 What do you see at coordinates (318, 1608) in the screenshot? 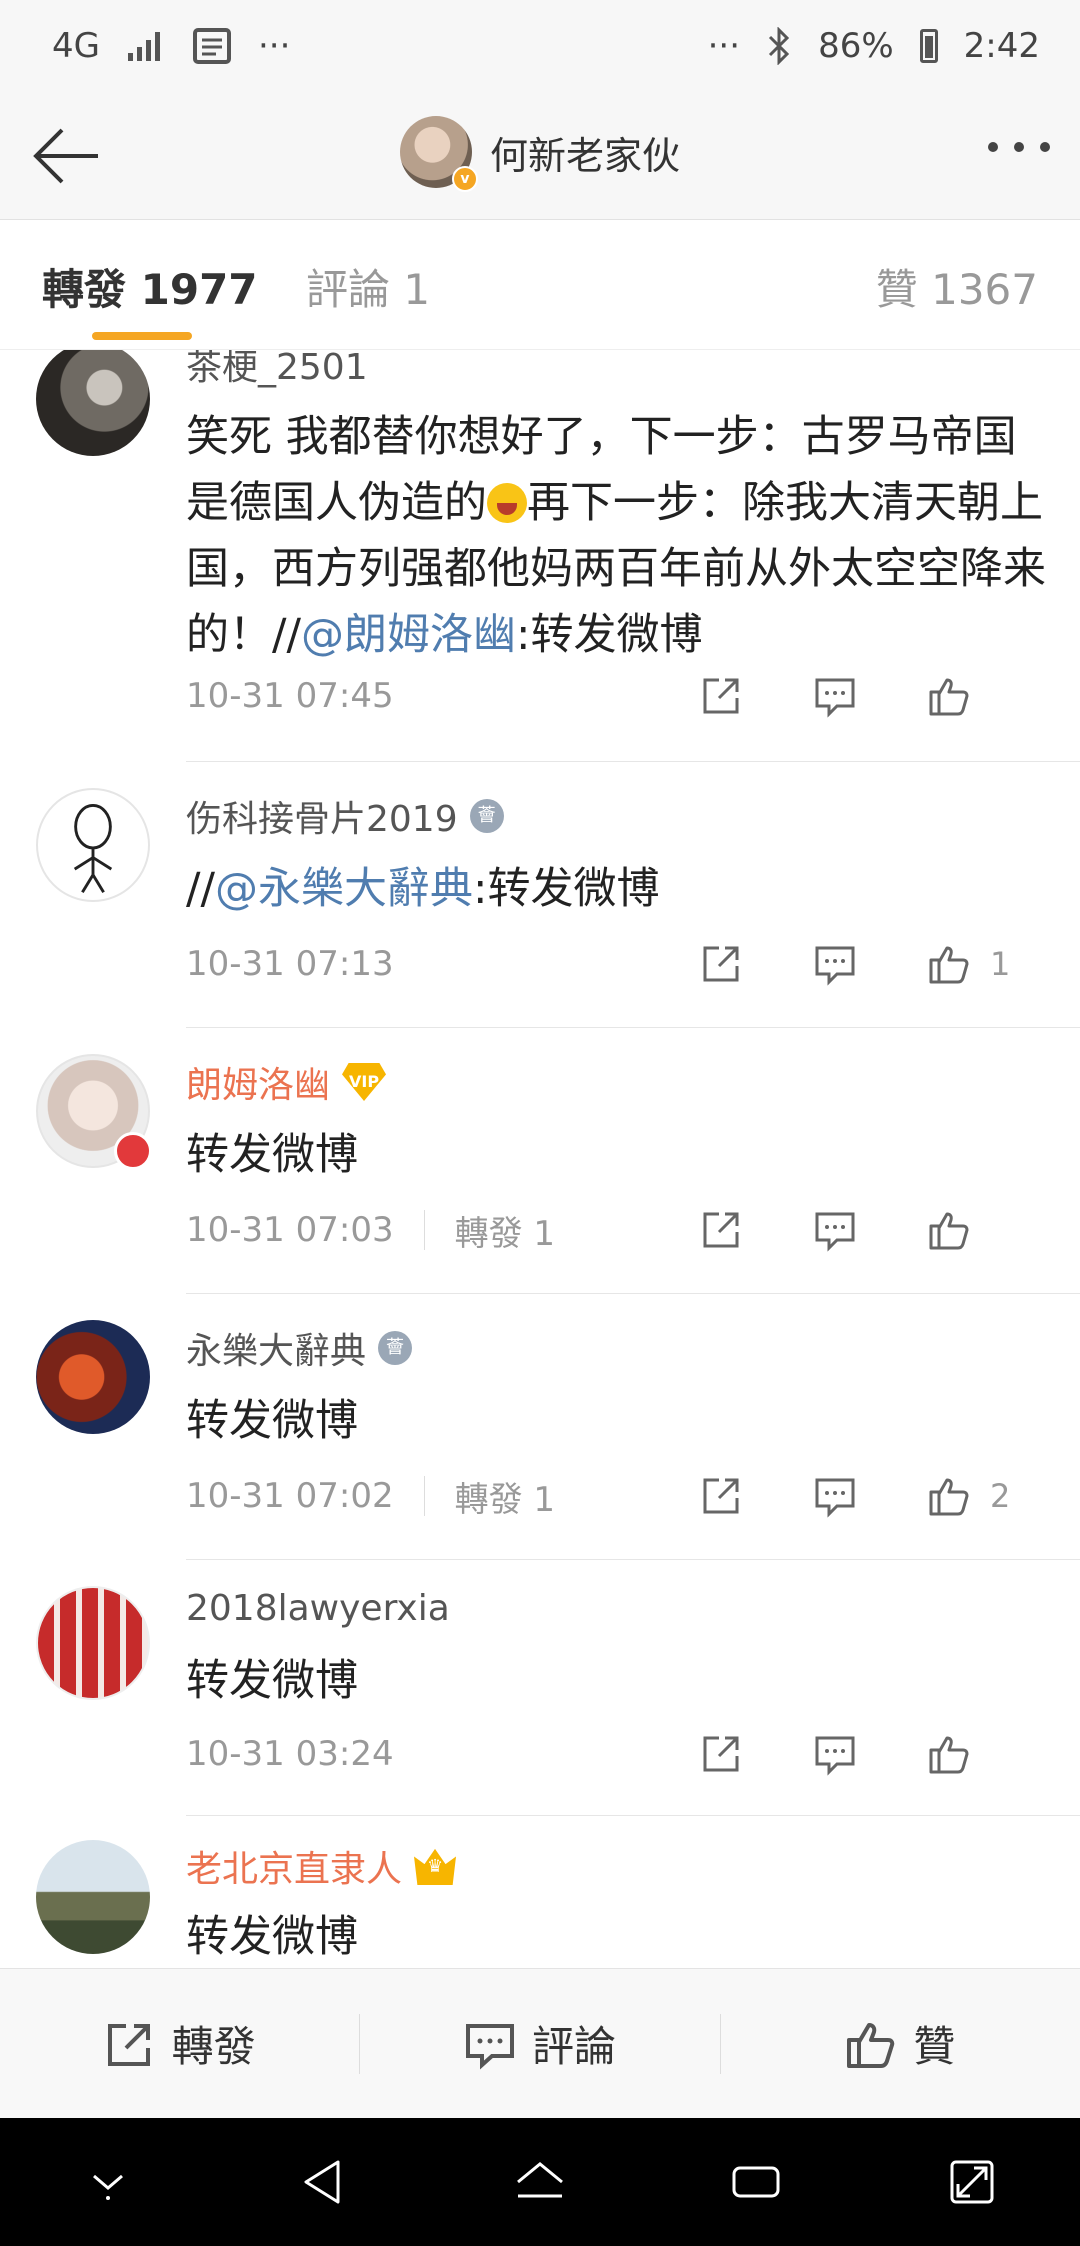
I see `username: 2018lawyerxia` at bounding box center [318, 1608].